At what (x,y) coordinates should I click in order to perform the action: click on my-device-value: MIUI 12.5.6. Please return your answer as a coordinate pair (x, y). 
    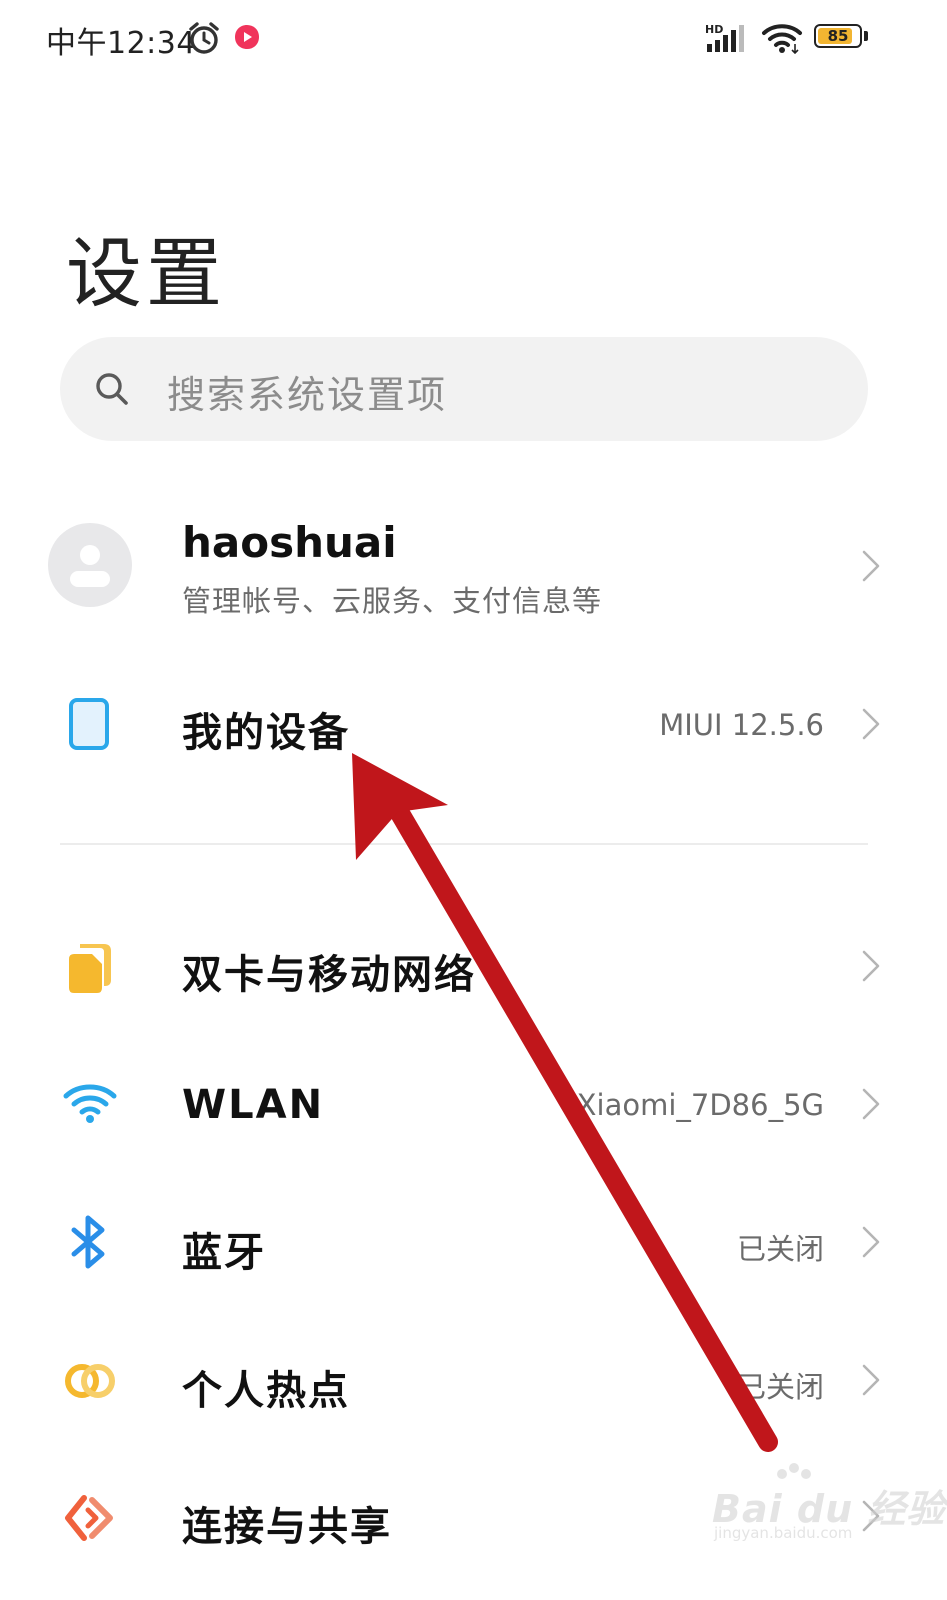
    Looking at the image, I should click on (741, 725).